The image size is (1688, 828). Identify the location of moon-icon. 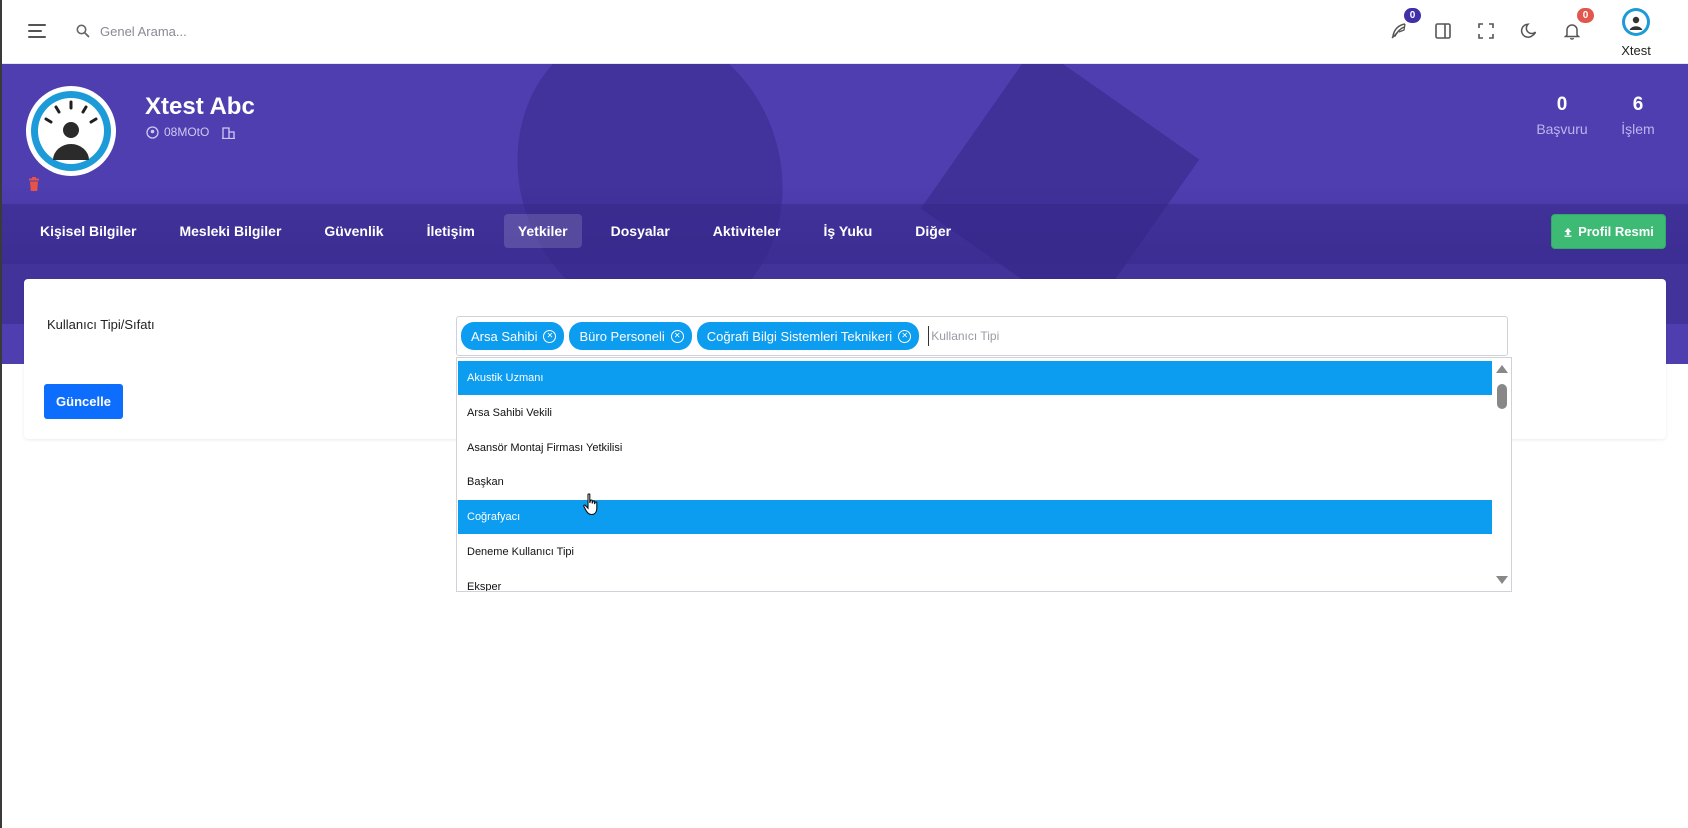
(1528, 30).